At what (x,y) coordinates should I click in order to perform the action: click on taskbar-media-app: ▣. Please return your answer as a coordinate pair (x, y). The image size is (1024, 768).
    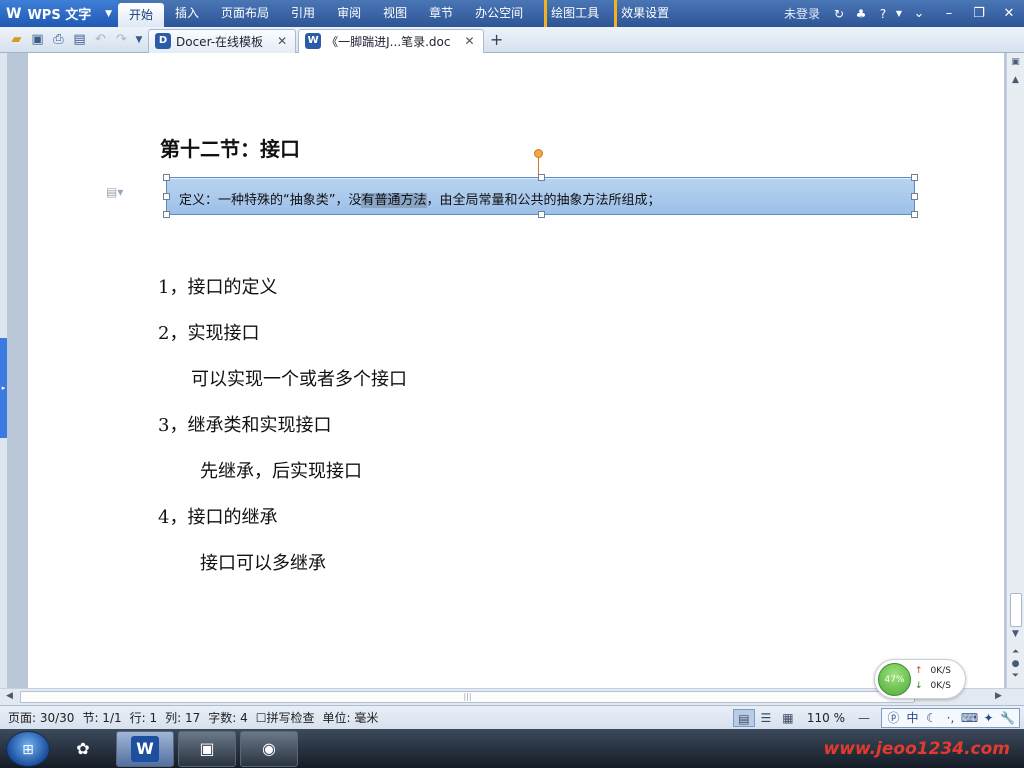
    Looking at the image, I should click on (207, 748).